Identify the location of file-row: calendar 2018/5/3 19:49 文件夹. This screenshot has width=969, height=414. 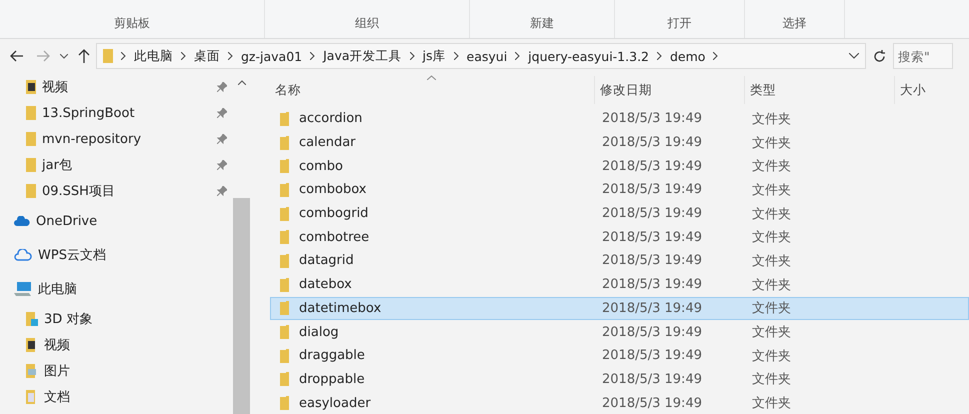
(619, 142).